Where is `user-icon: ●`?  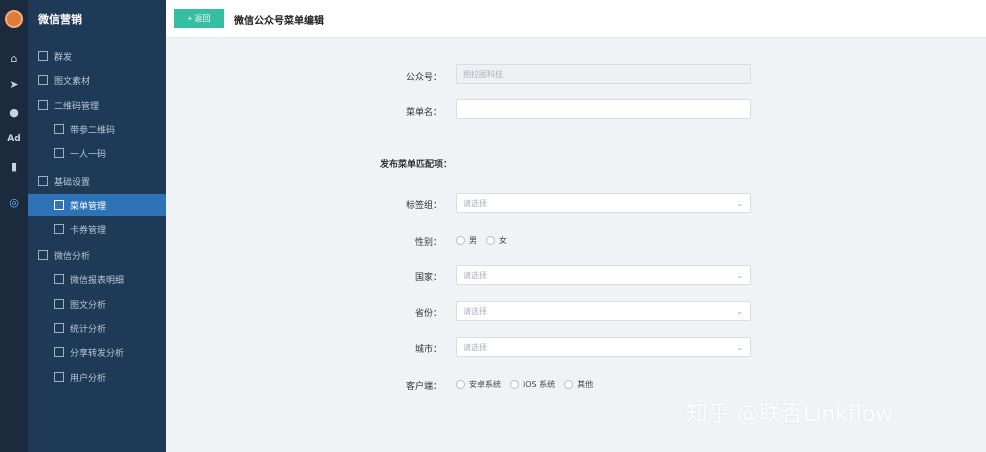 user-icon: ● is located at coordinates (14, 112).